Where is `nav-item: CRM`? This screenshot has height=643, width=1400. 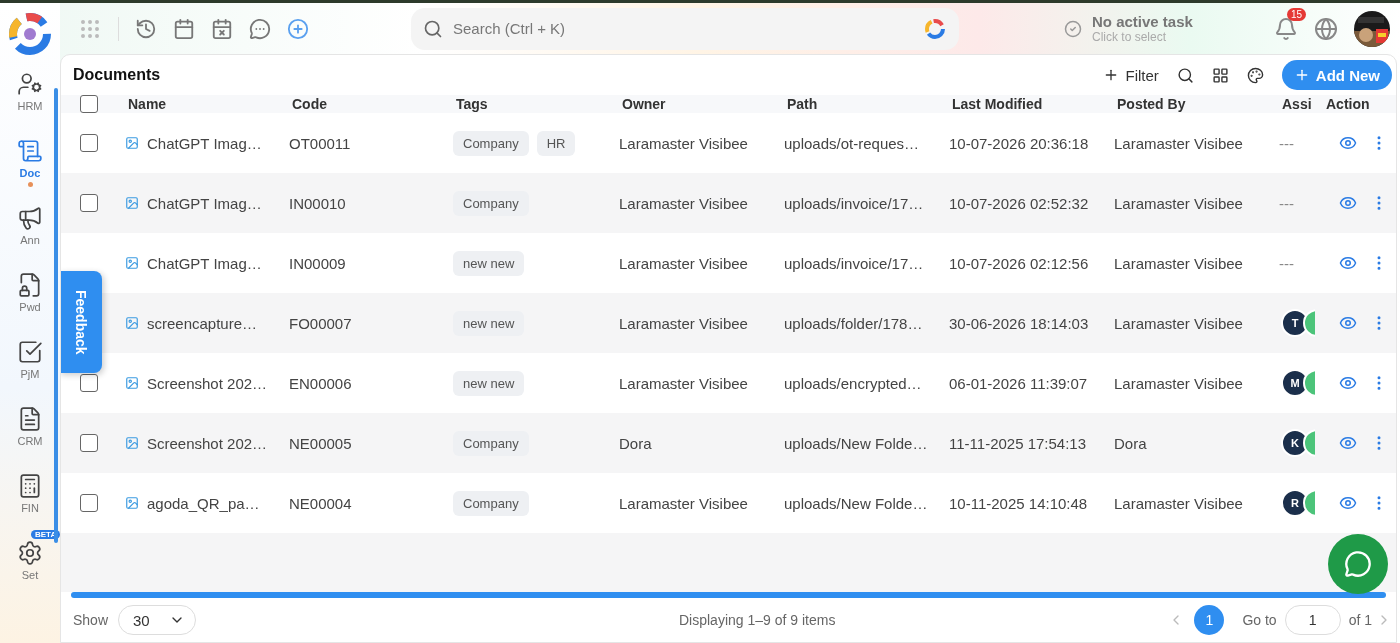 nav-item: CRM is located at coordinates (30, 439).